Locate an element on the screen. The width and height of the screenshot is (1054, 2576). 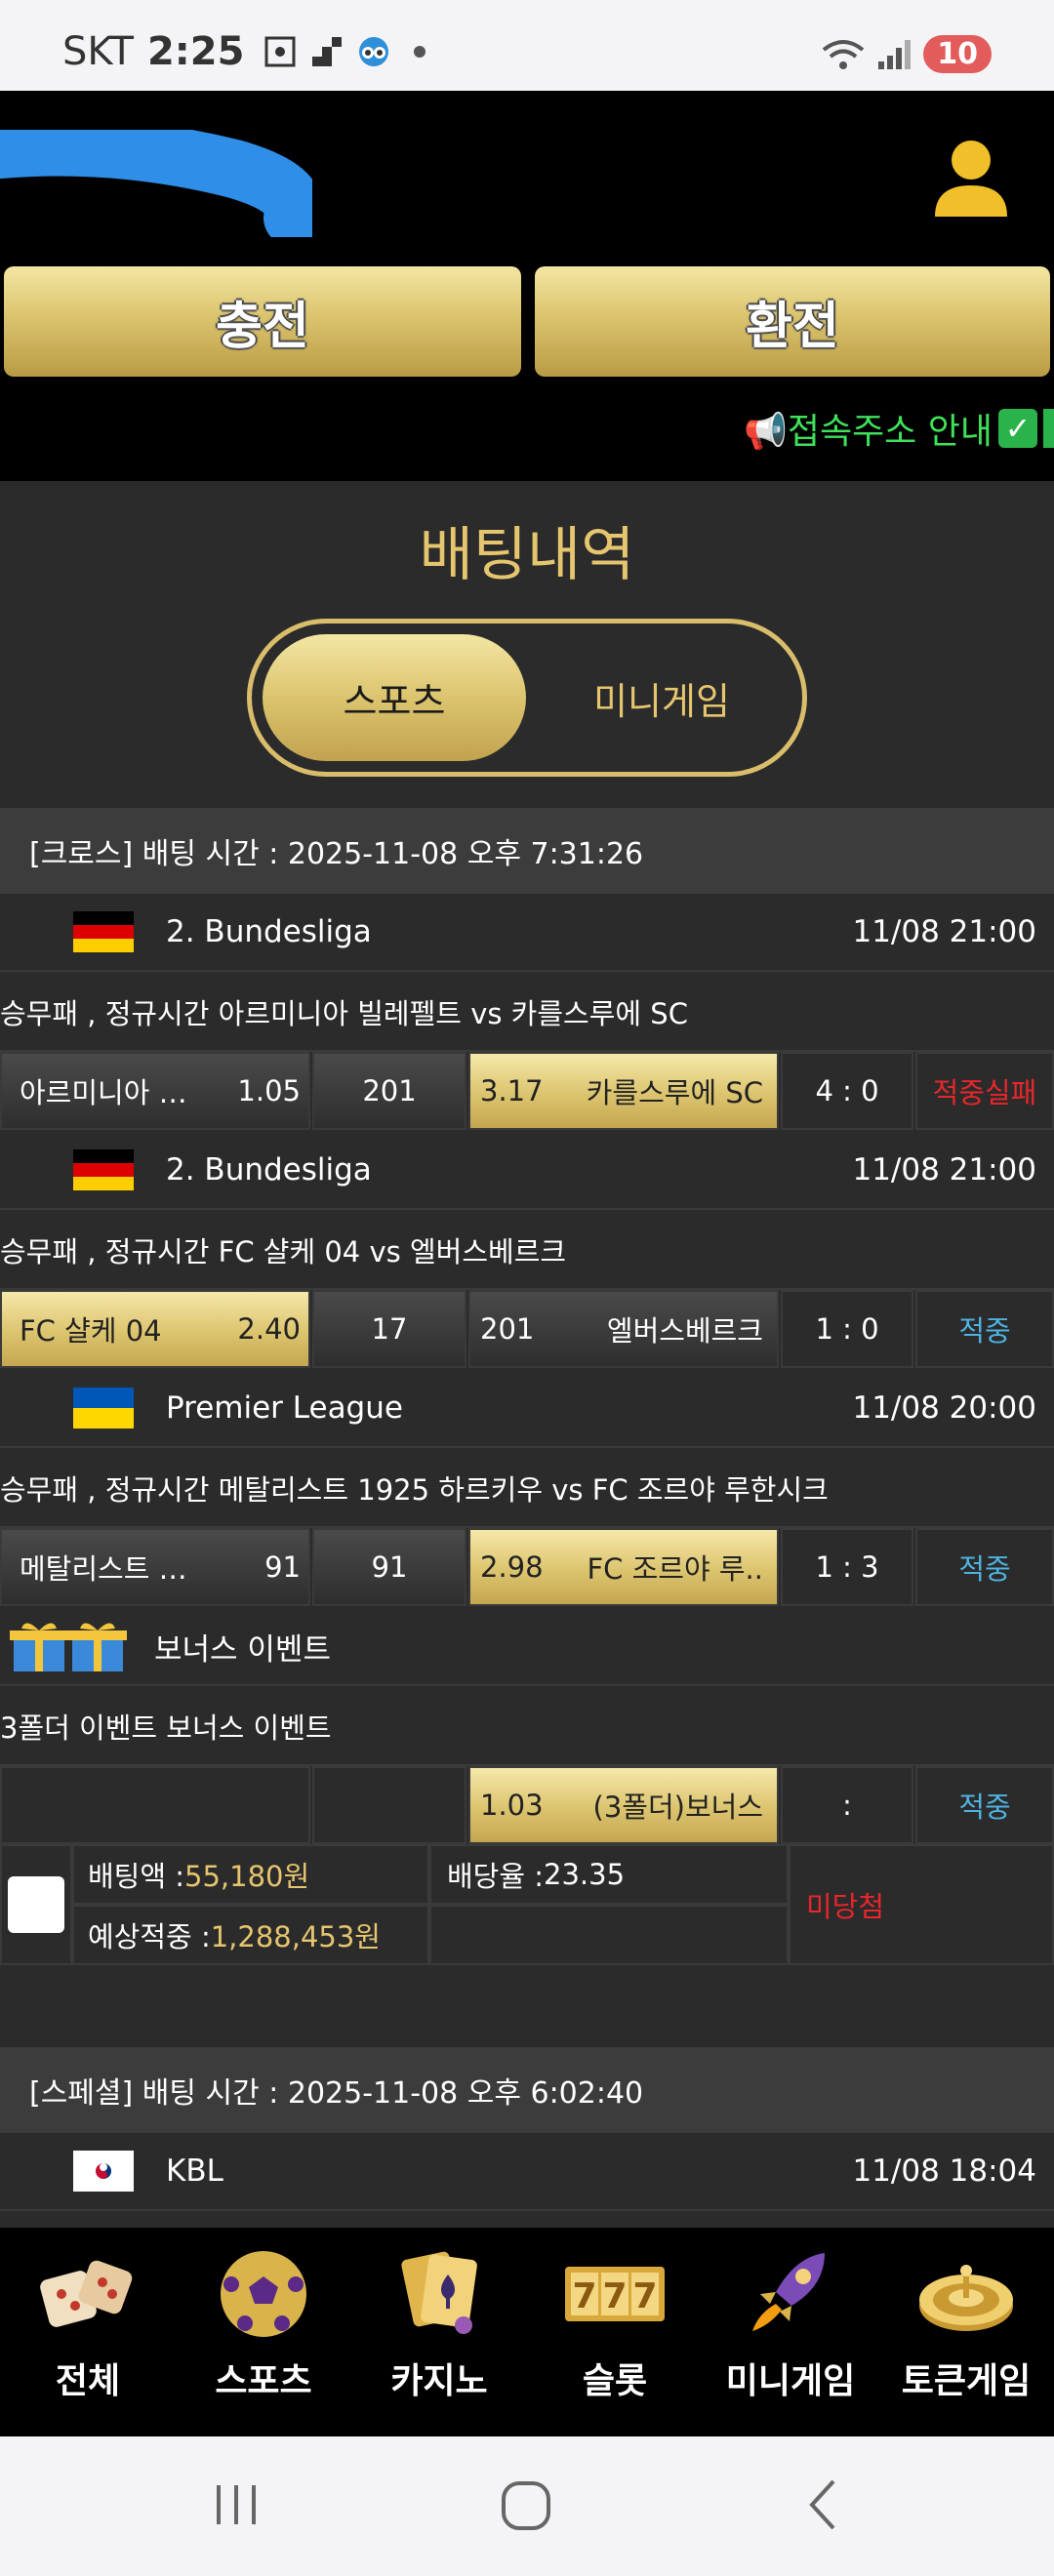
carrier-label: SKT is located at coordinates (98, 51).